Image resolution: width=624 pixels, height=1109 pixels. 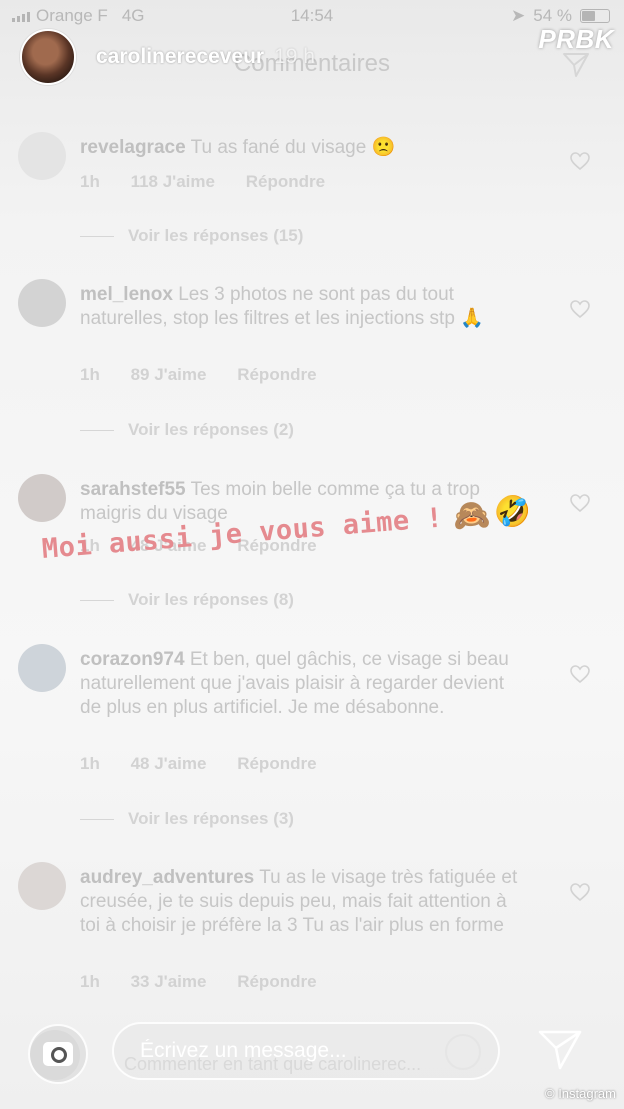 I want to click on view-replies-button: Voir les réponses (2), so click(x=187, y=430).